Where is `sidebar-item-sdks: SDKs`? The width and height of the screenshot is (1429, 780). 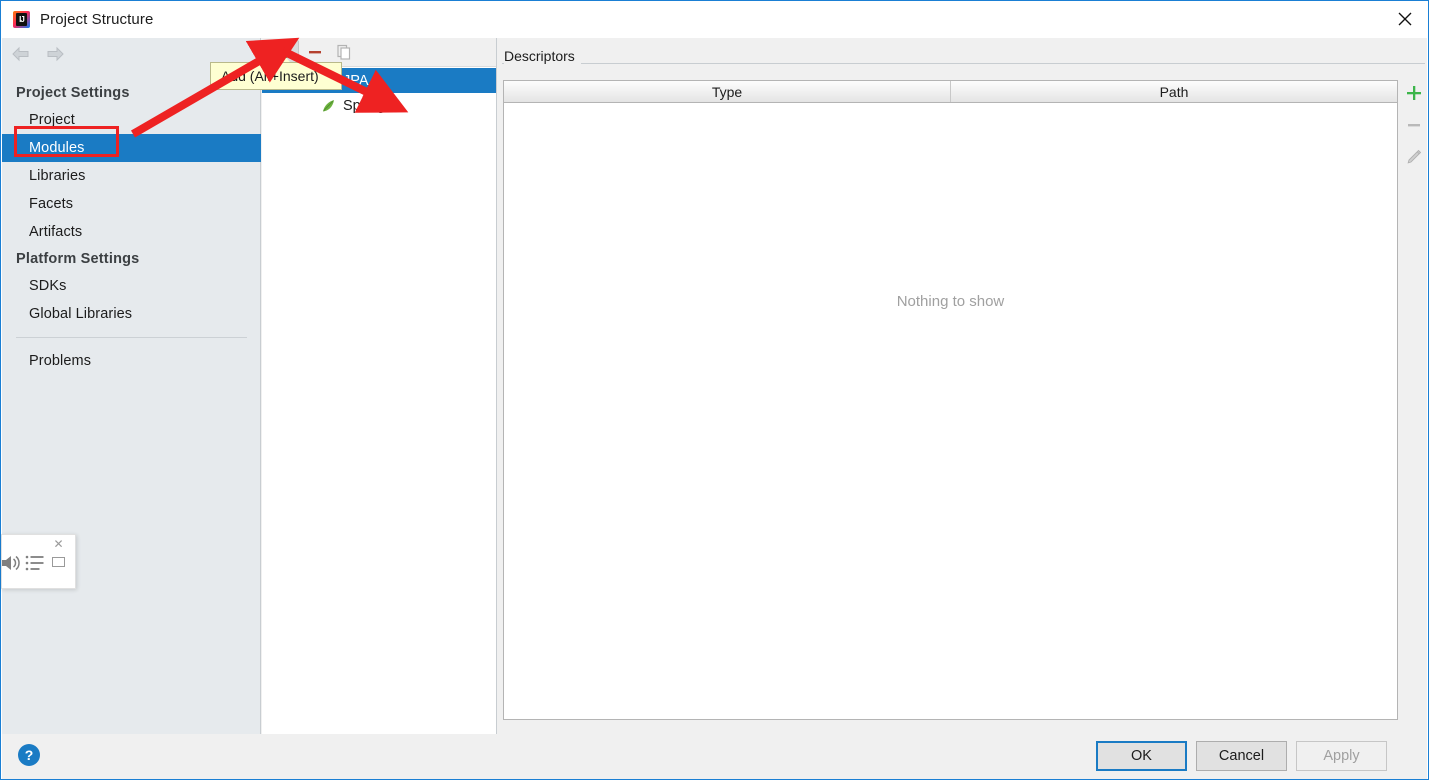
sidebar-item-sdks: SDKs is located at coordinates (131, 286).